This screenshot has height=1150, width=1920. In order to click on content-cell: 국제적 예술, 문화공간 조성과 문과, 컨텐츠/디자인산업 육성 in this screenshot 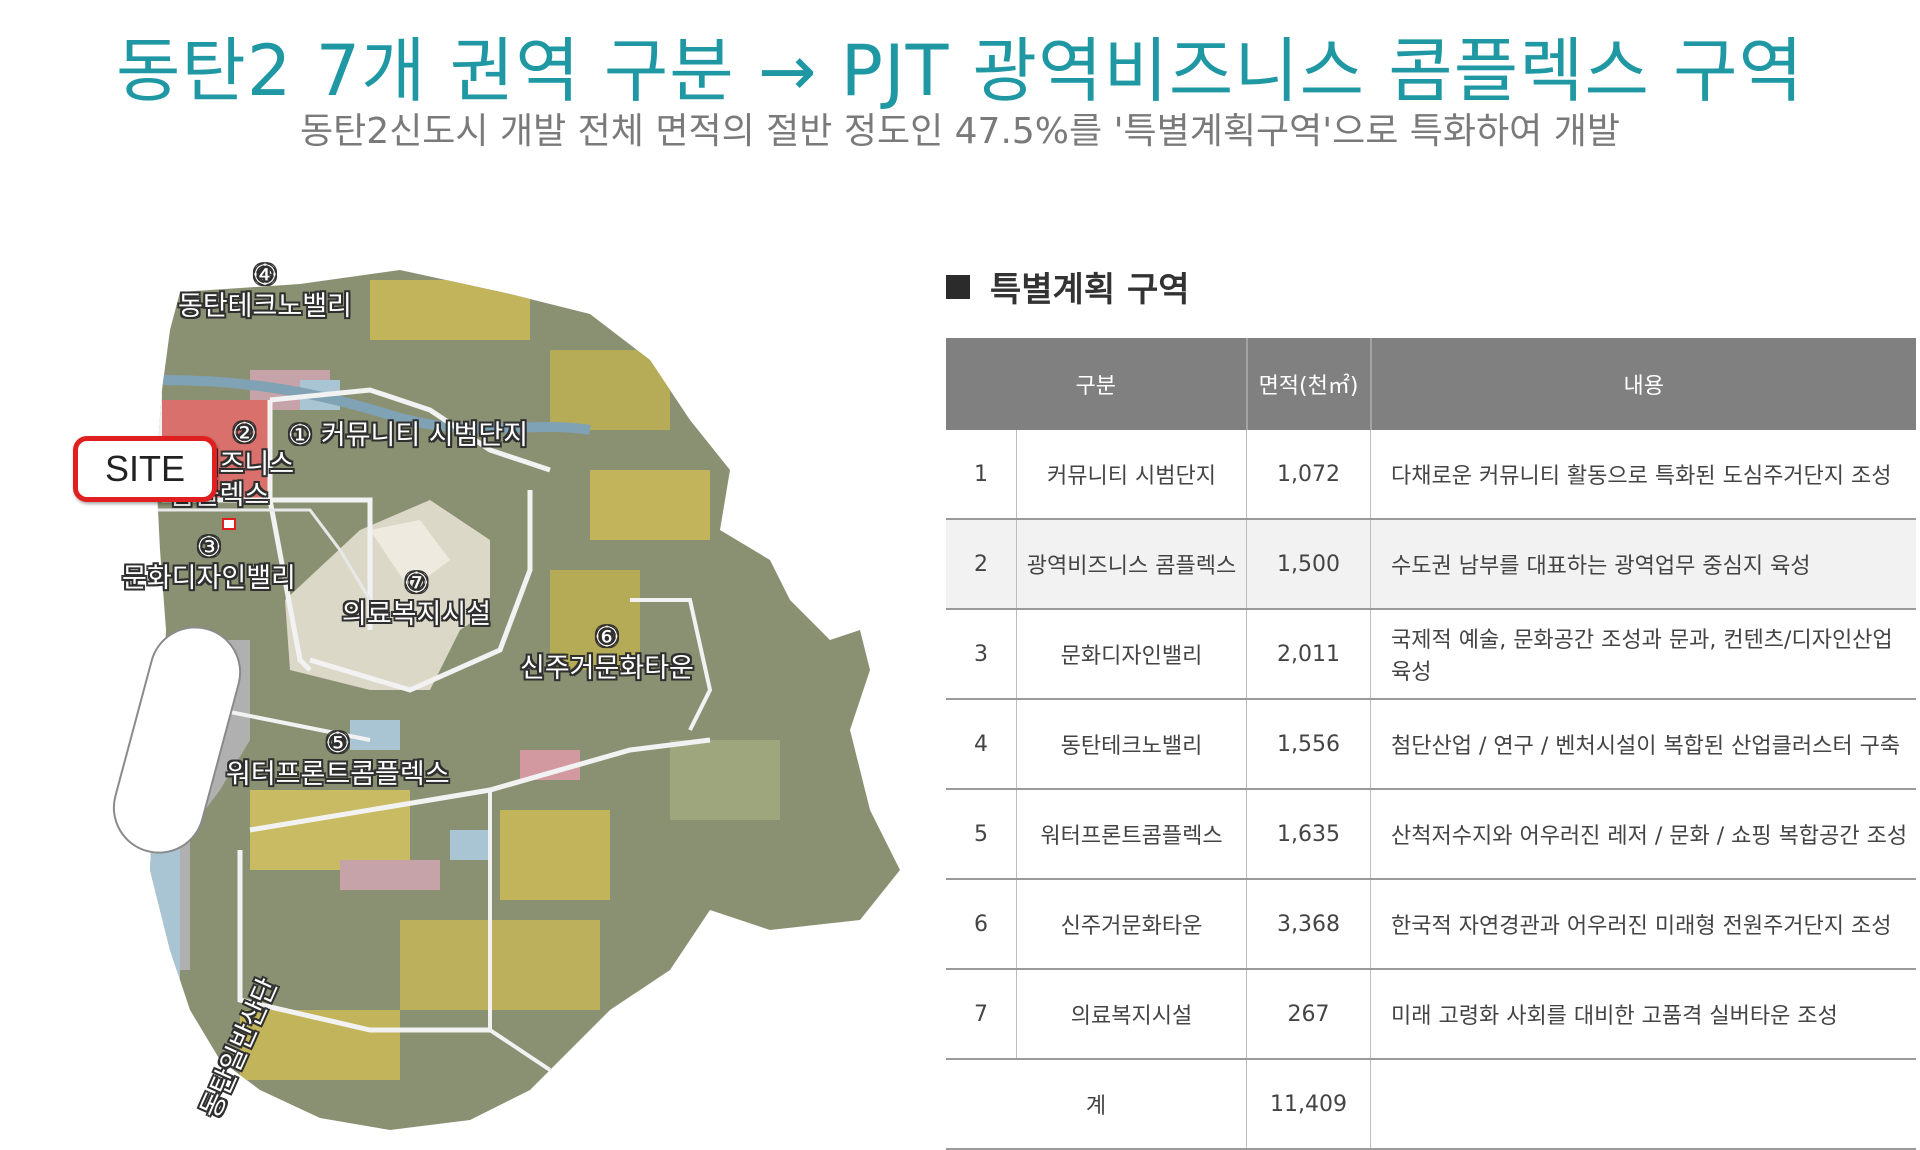, I will do `click(1643, 654)`.